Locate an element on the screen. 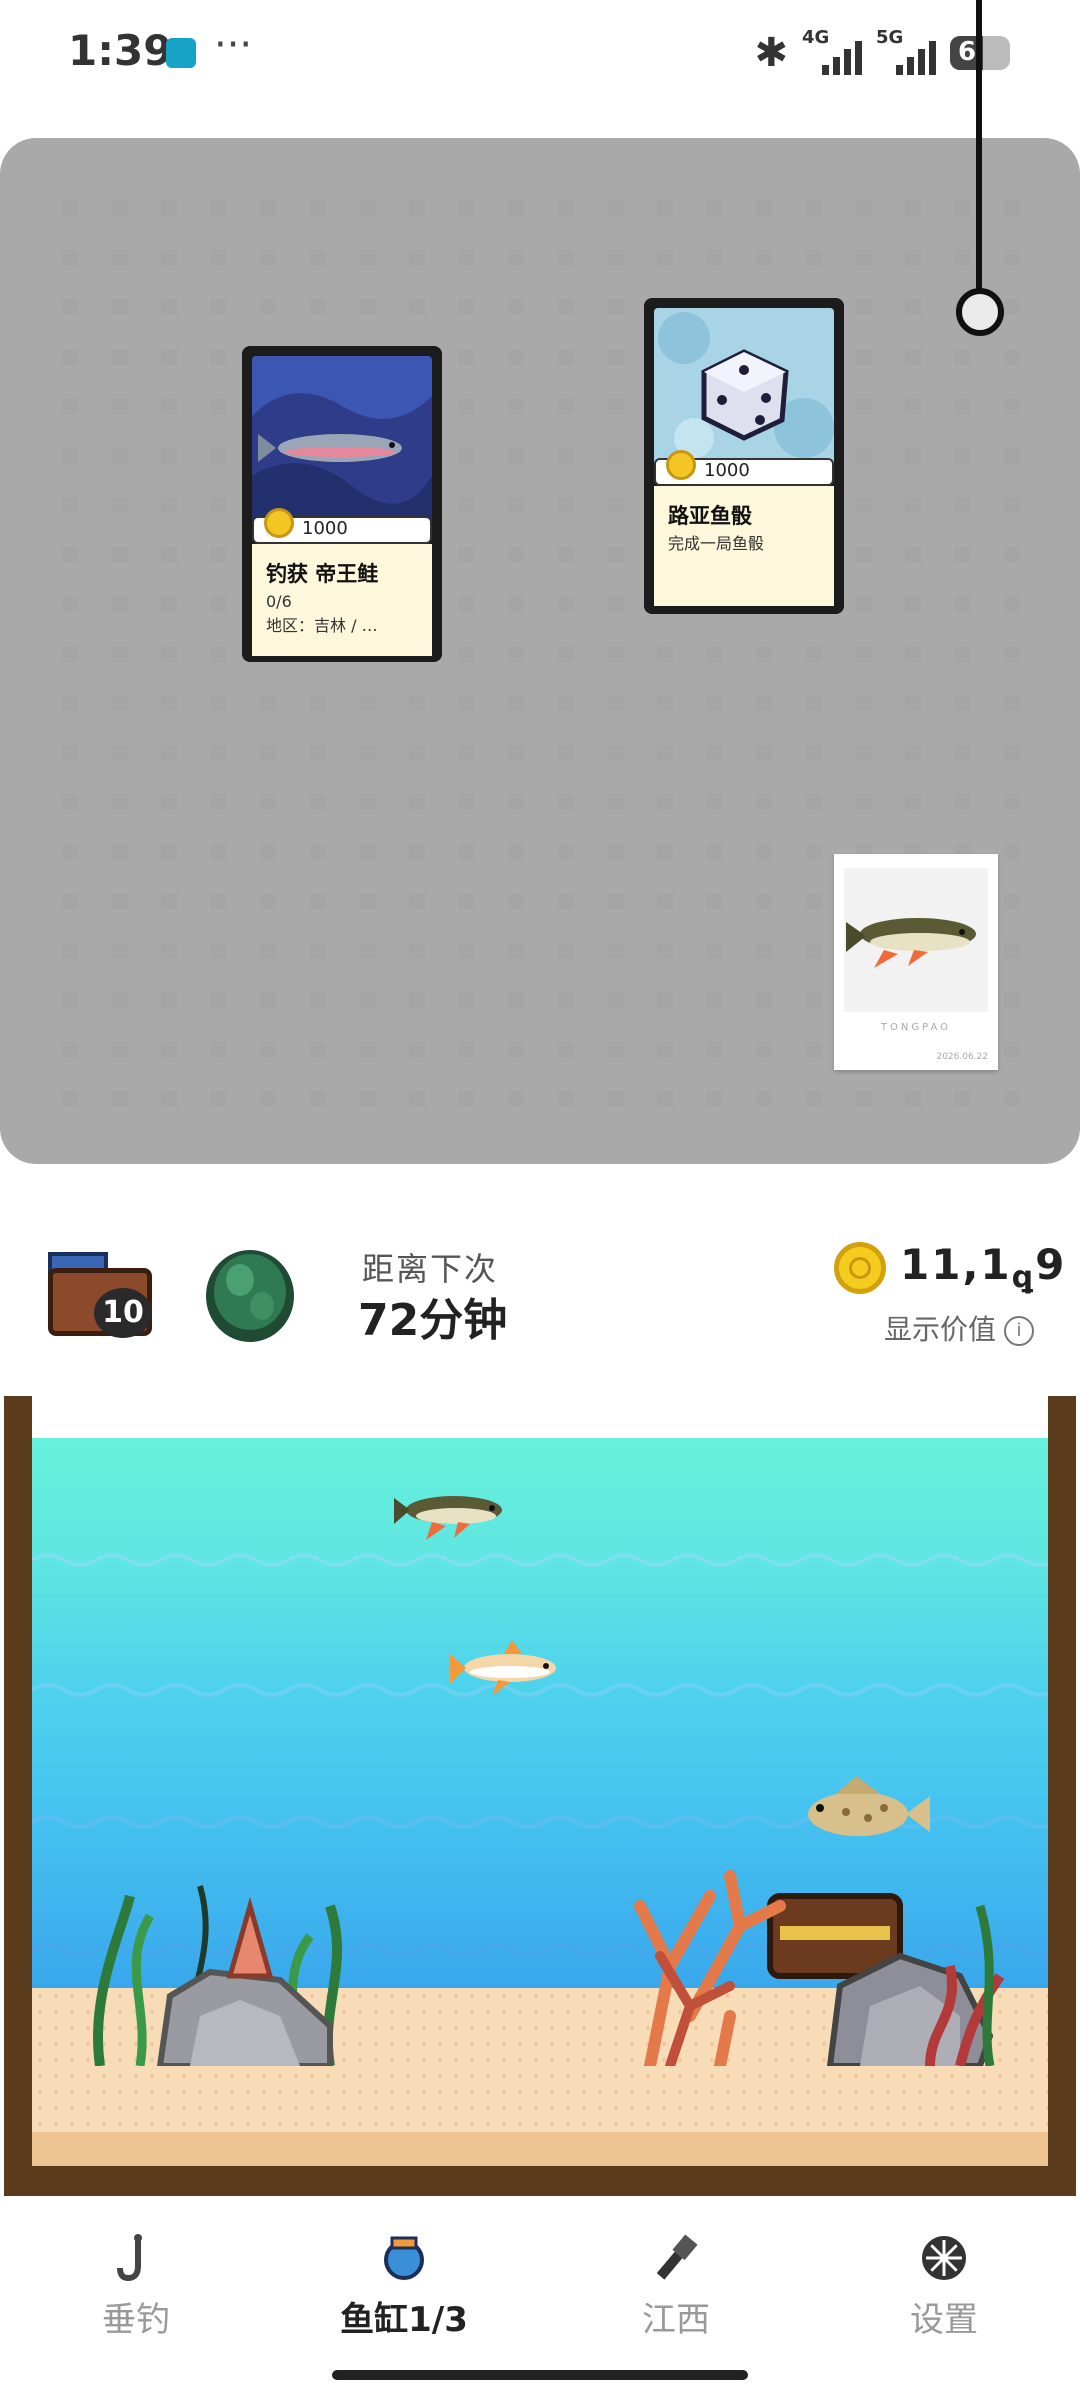 This screenshot has width=1080, height=2400. clock: 1:39 is located at coordinates (120, 50).